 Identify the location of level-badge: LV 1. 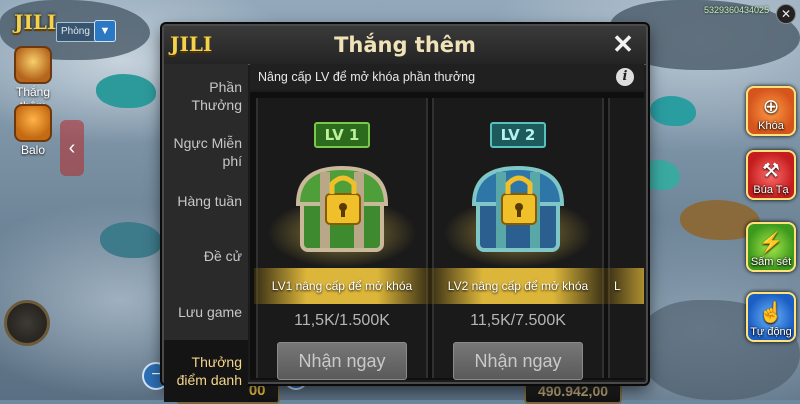
(342, 135).